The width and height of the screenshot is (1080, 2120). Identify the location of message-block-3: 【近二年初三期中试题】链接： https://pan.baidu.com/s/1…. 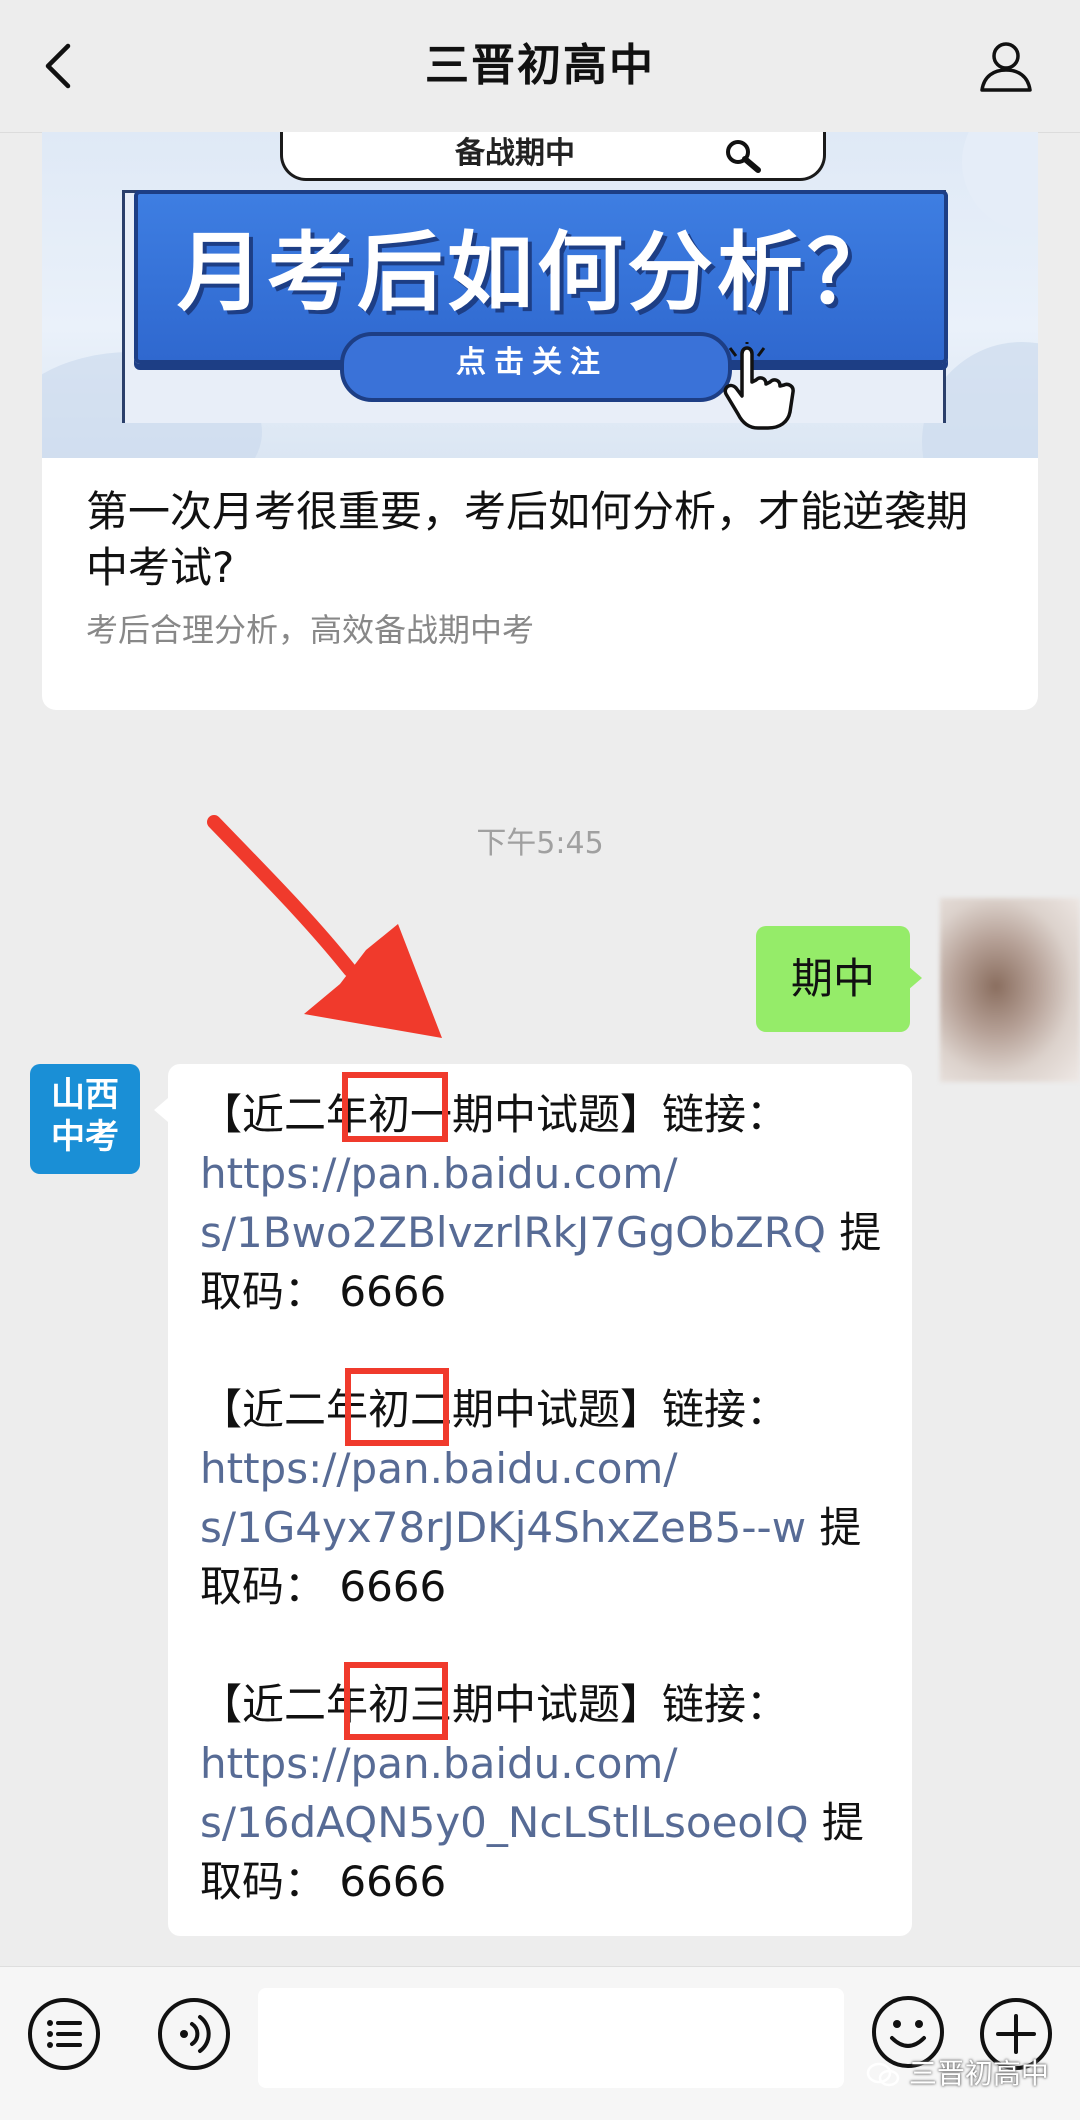
(545, 1793).